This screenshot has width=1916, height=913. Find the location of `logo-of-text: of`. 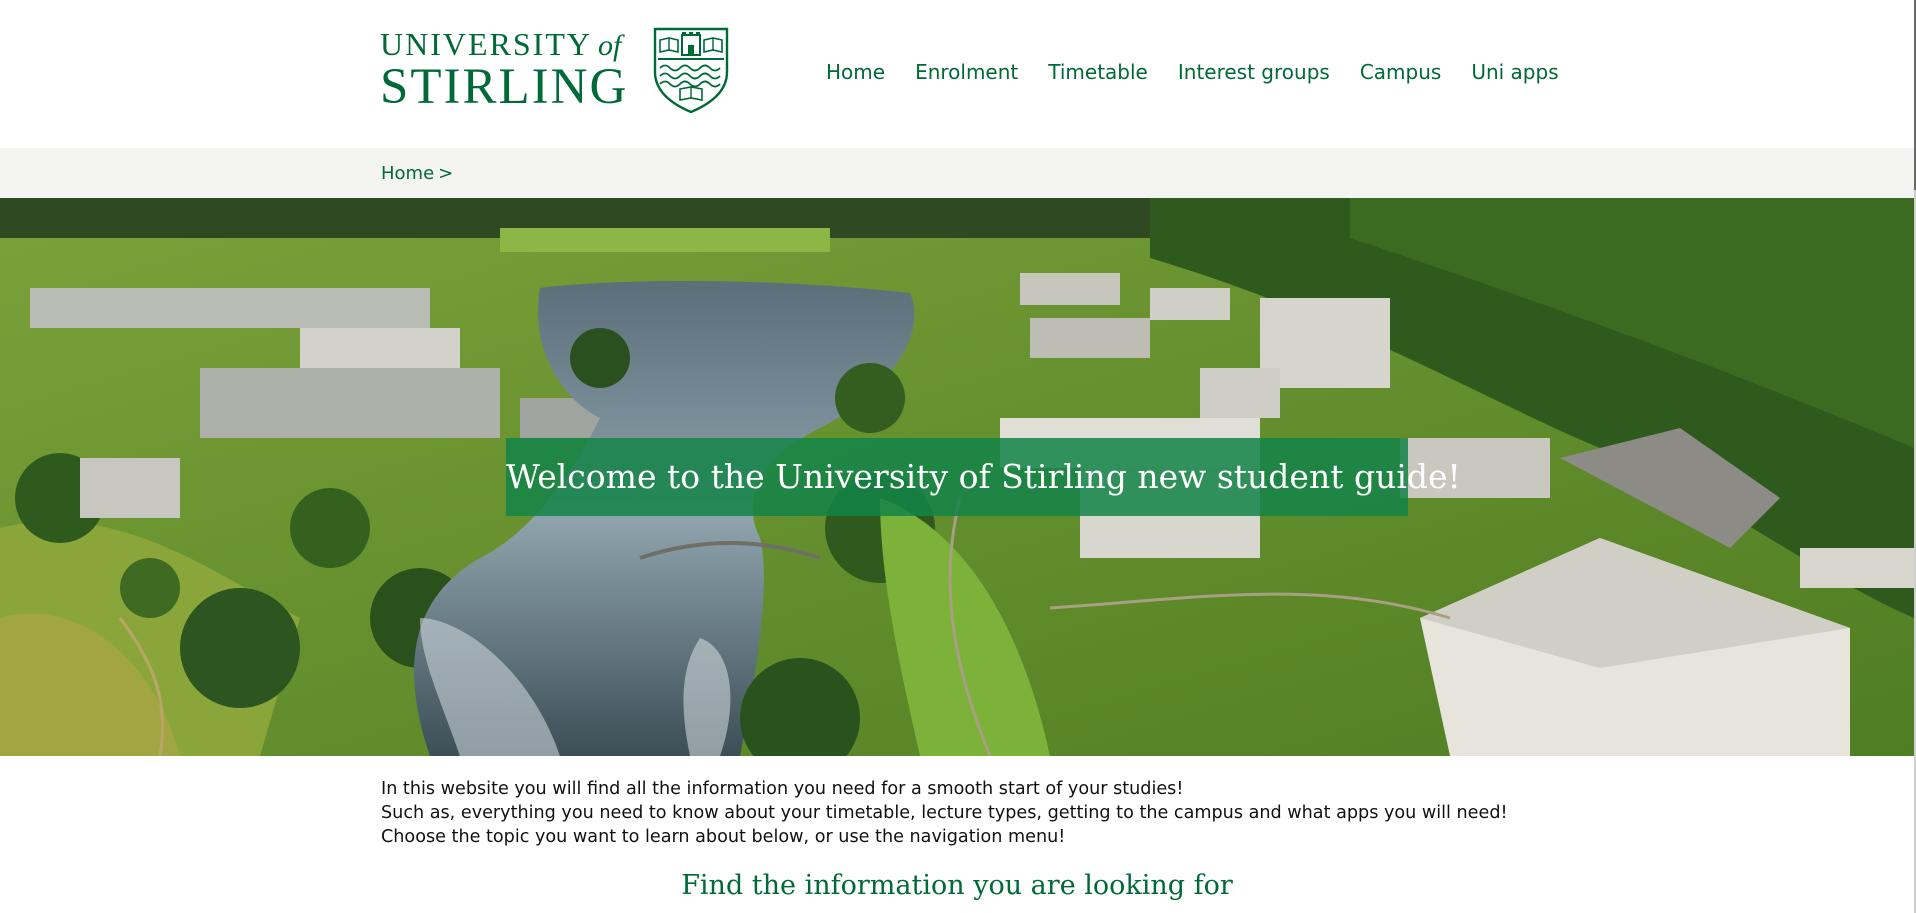

logo-of-text: of is located at coordinates (609, 45).